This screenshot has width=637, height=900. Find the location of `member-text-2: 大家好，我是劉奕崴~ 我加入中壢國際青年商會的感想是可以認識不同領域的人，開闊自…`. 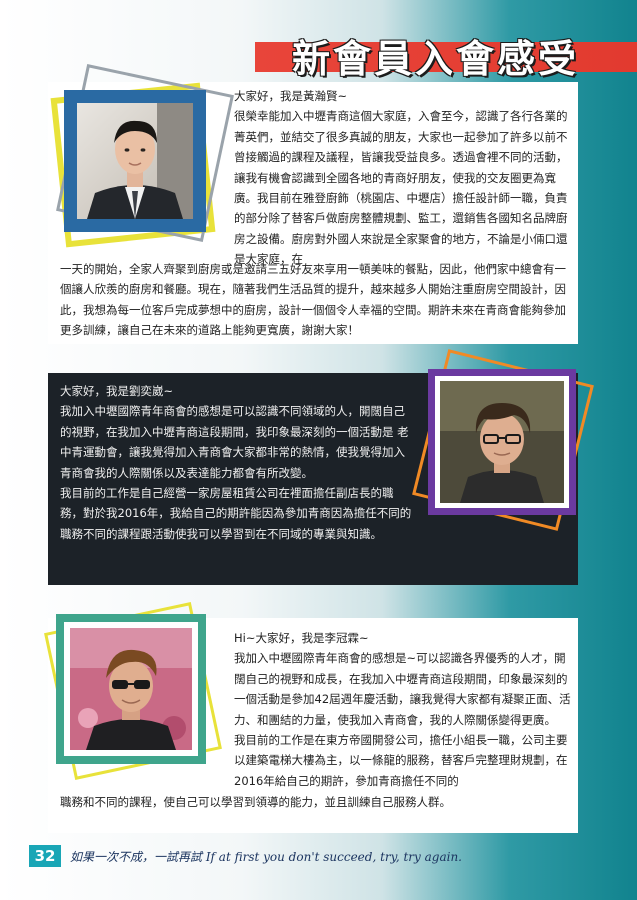

member-text-2: 大家好，我是劉奕崴~ 我加入中壢國際青年商會的感想是可以認識不同領域的人，開闊自… is located at coordinates (238, 462).